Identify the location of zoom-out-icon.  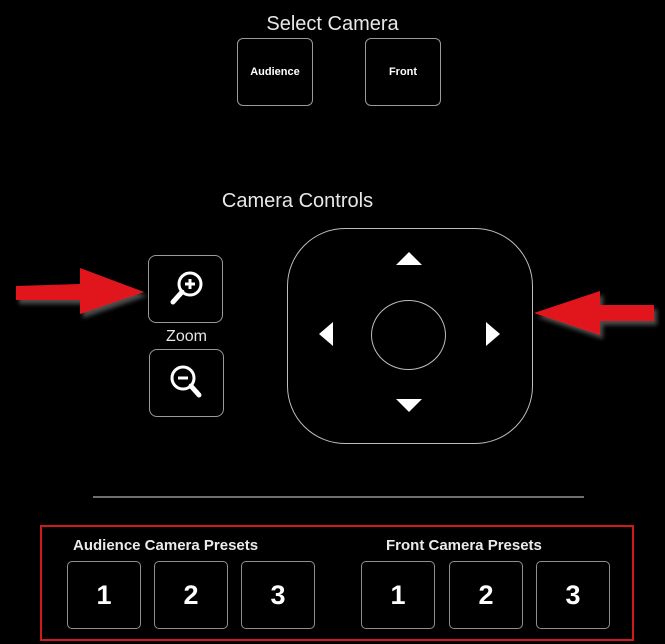
(185, 381).